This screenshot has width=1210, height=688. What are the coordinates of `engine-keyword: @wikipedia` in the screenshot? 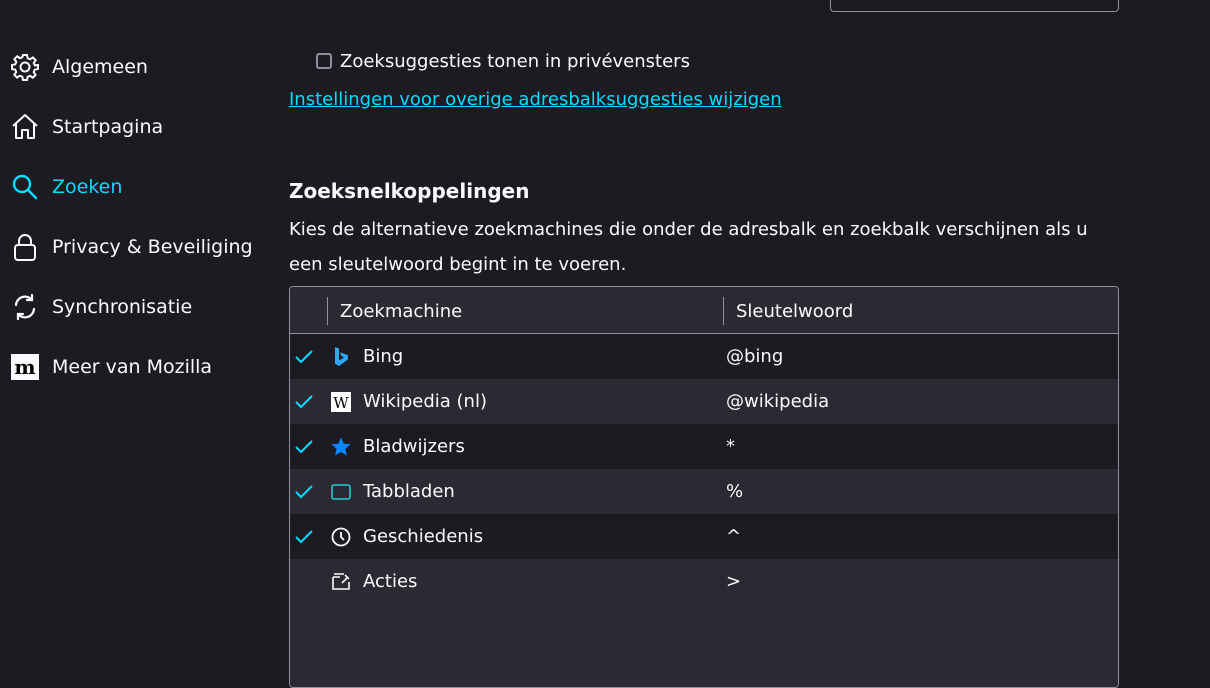 It's located at (778, 401).